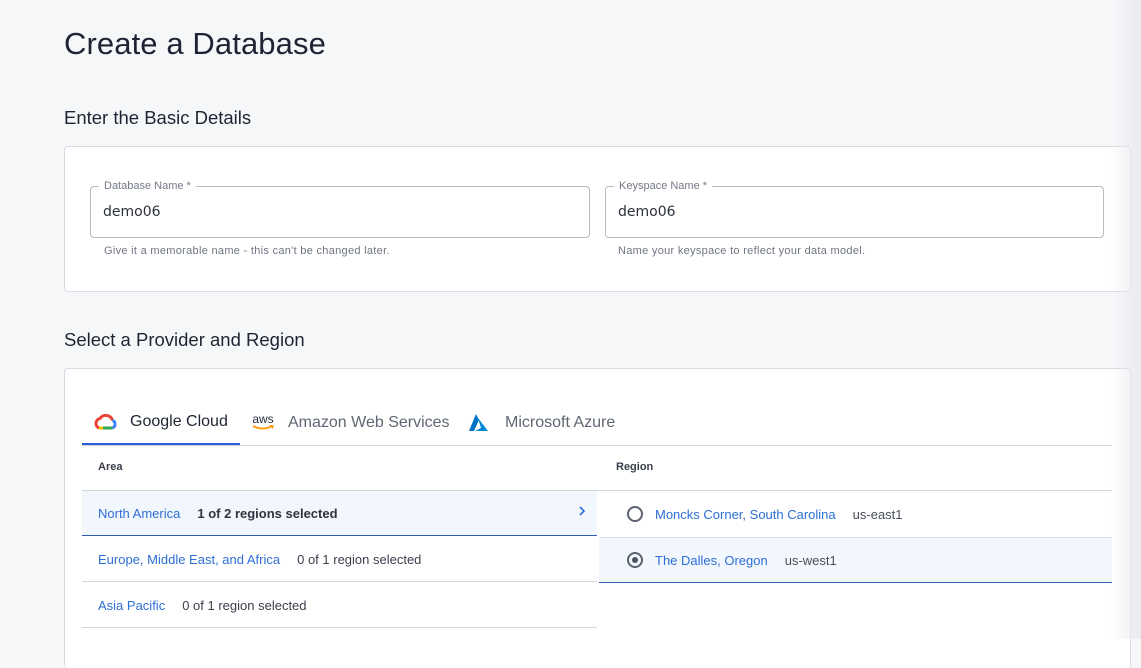 This screenshot has height=668, width=1141. What do you see at coordinates (189, 559) in the screenshot?
I see `area-name: Europe, Middle East, and Africa` at bounding box center [189, 559].